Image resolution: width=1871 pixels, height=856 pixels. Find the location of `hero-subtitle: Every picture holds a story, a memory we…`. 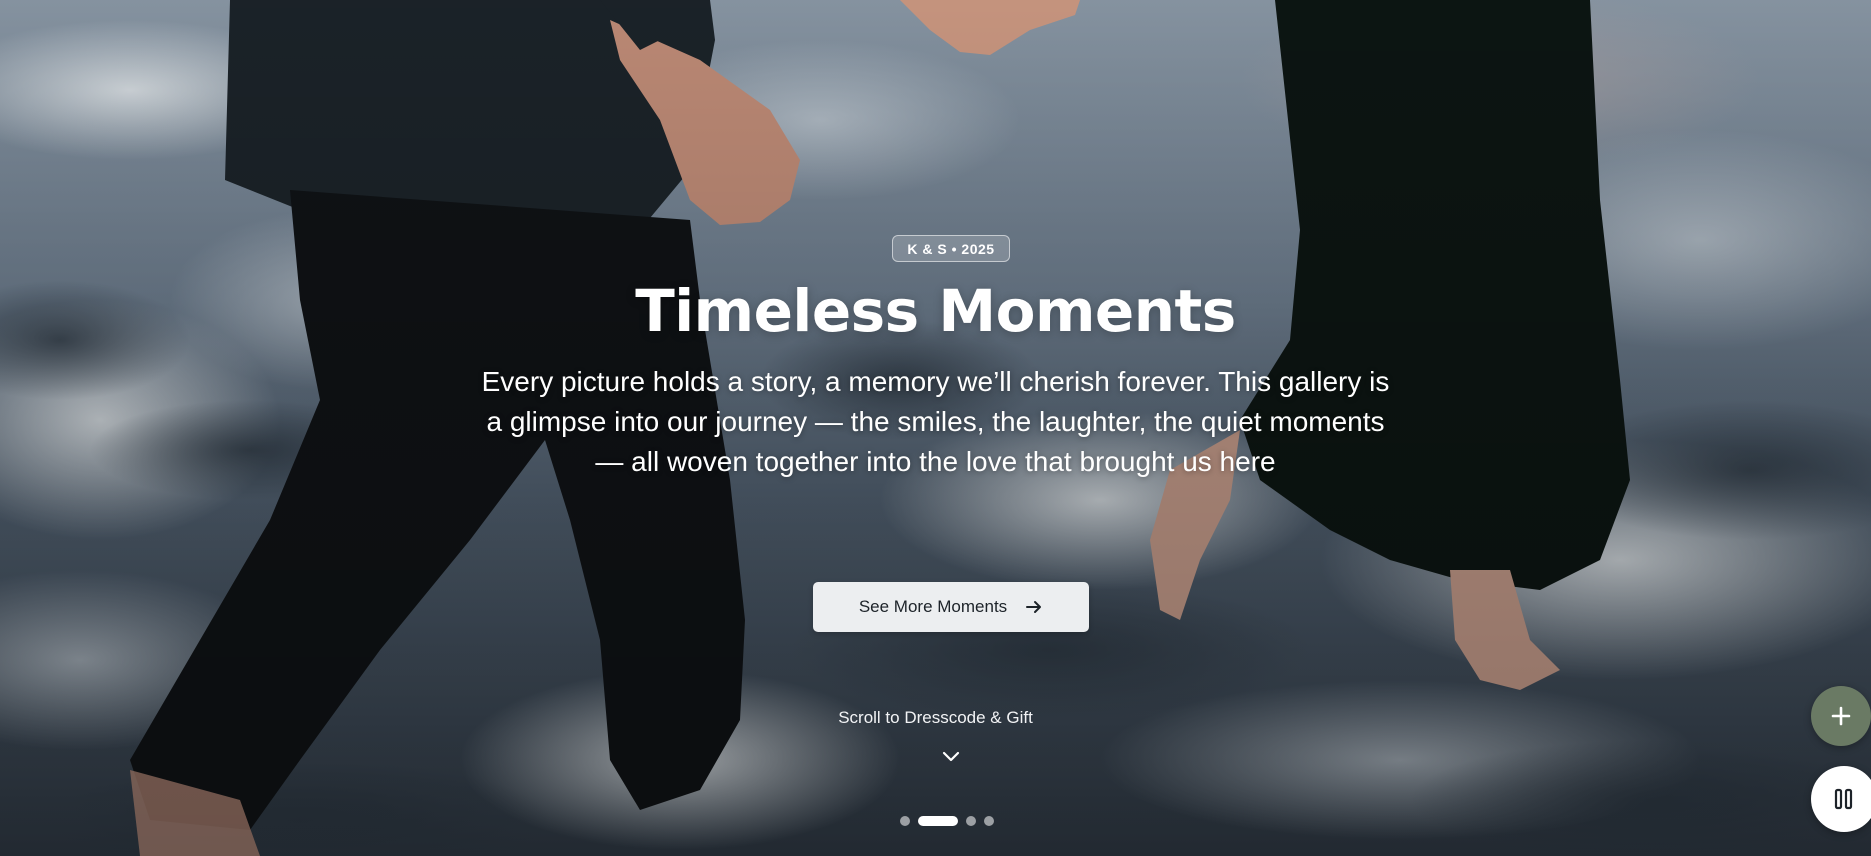

hero-subtitle: Every picture holds a story, a memory we… is located at coordinates (935, 421).